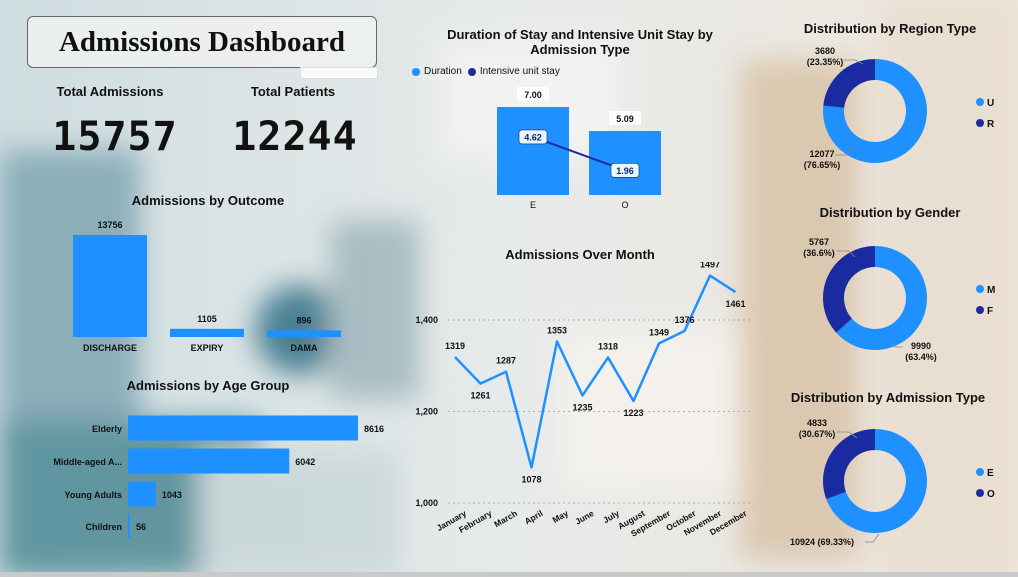  What do you see at coordinates (890, 212) in the screenshot?
I see `gender-chart-title: Distribution by Gender` at bounding box center [890, 212].